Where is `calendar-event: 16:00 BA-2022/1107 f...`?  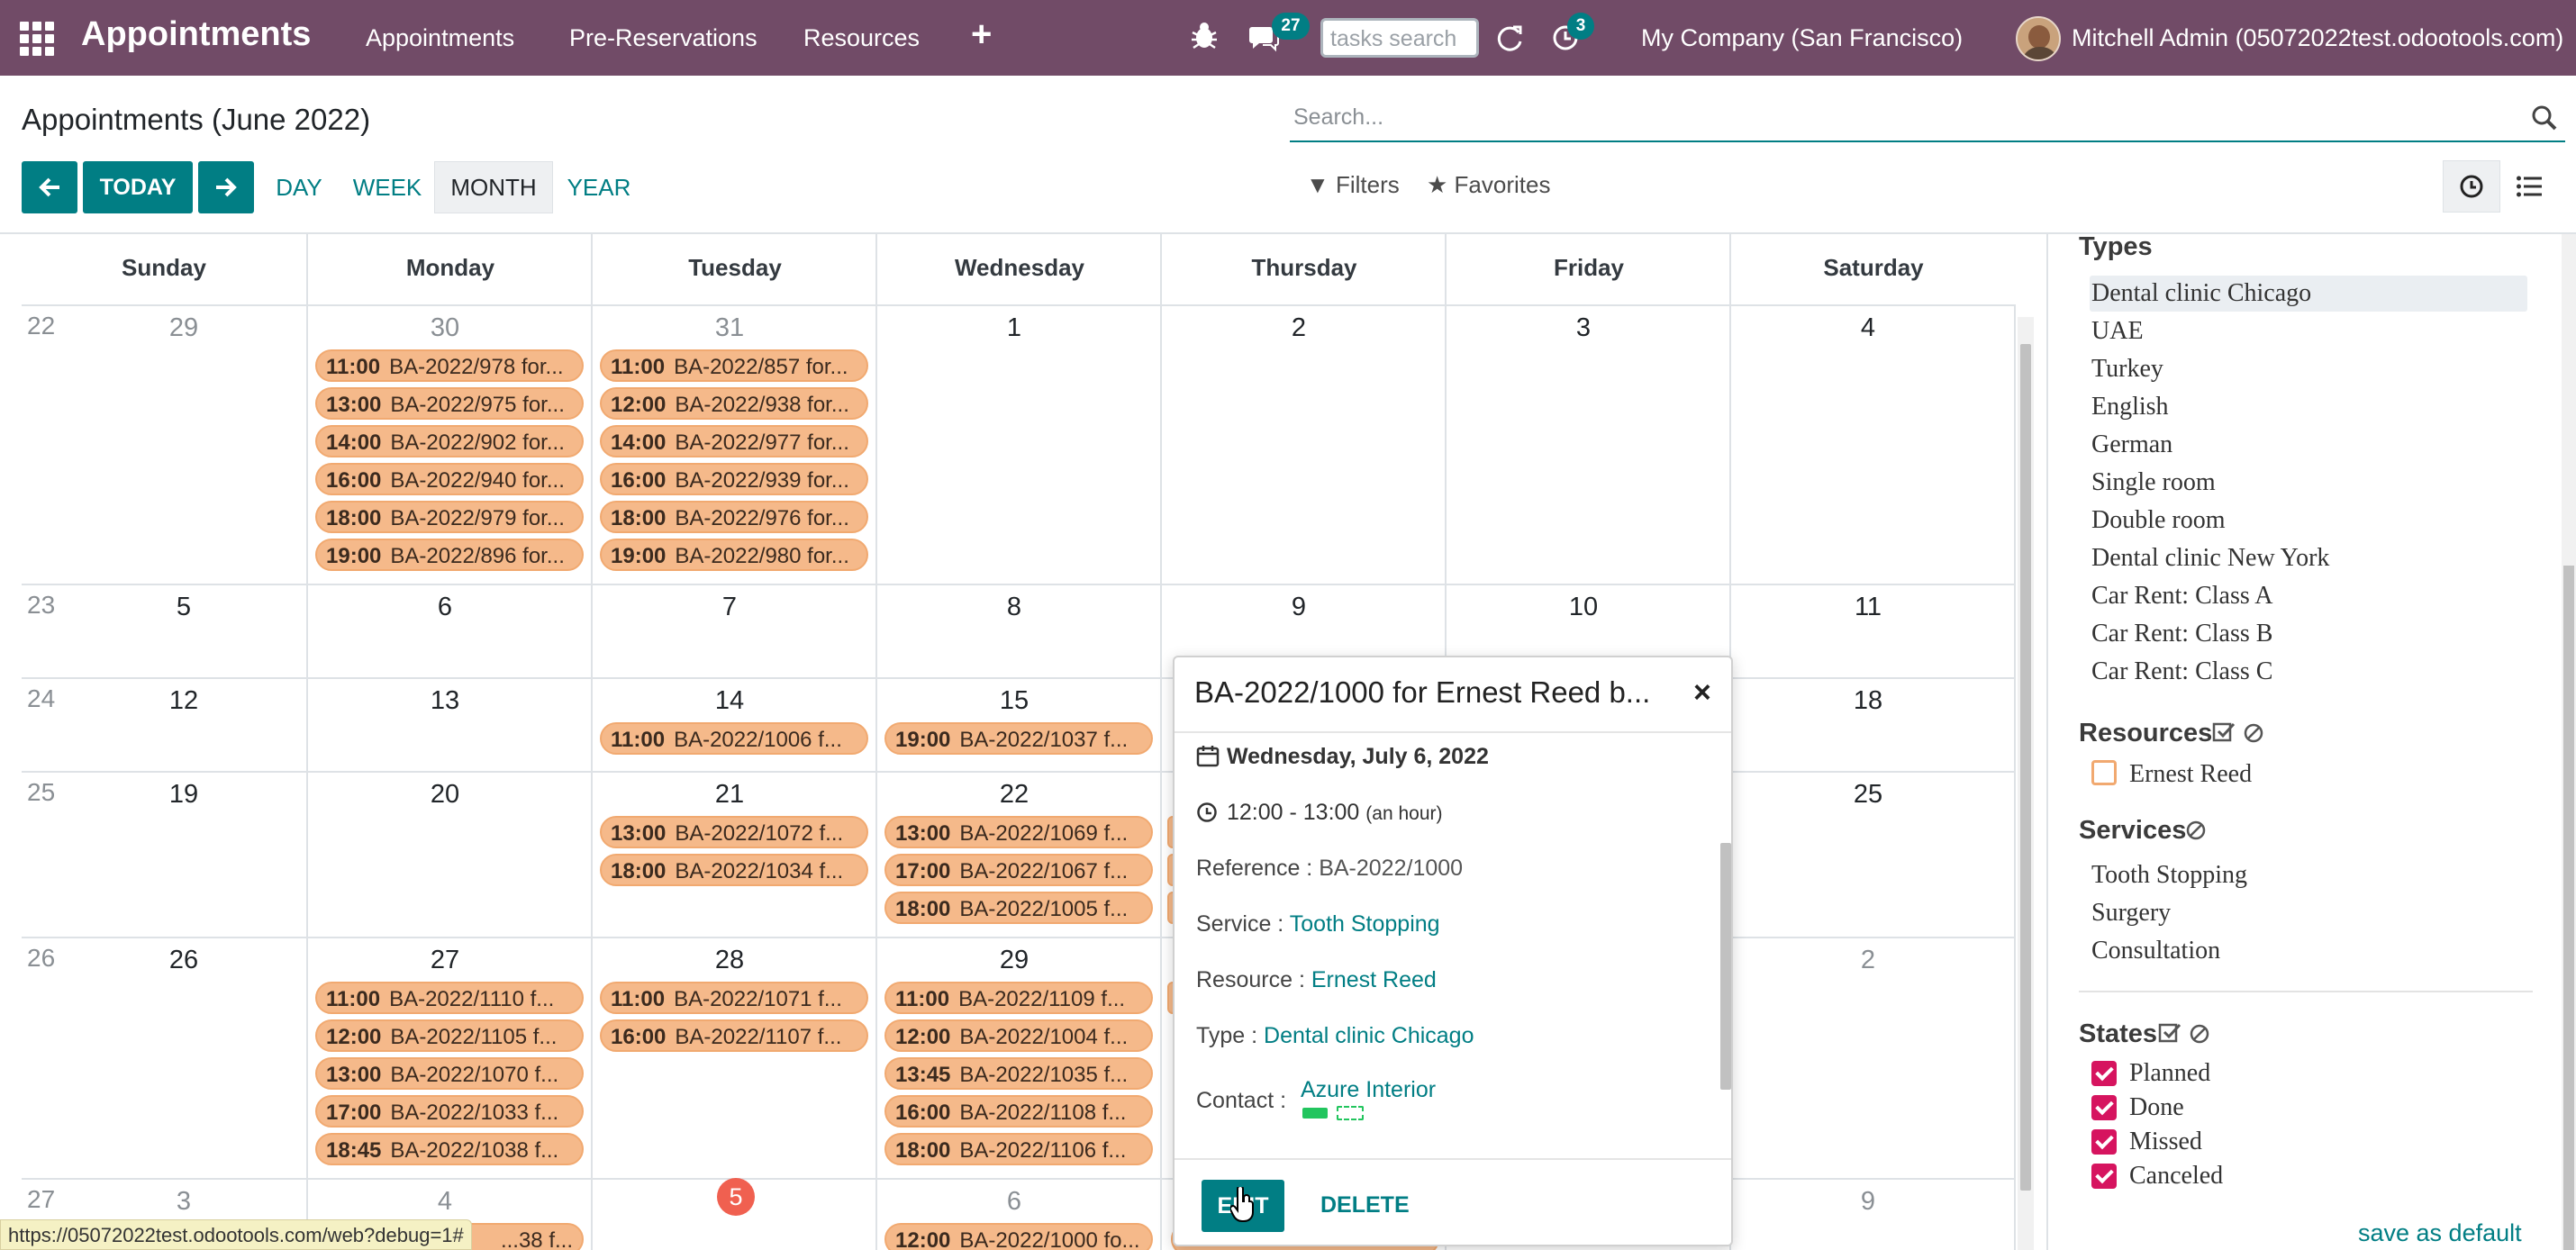
calendar-event: 16:00 BA-2022/1107 f... is located at coordinates (734, 1036).